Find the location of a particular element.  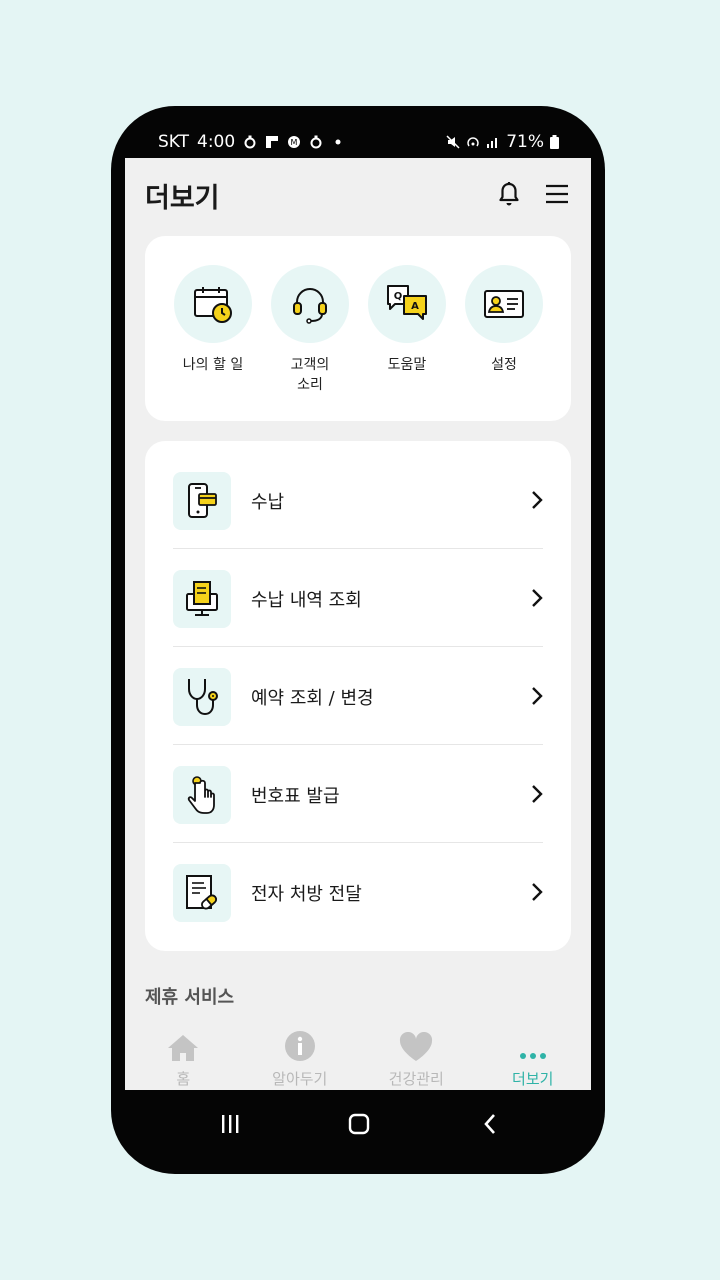

recent-apps-button is located at coordinates (230, 1124).